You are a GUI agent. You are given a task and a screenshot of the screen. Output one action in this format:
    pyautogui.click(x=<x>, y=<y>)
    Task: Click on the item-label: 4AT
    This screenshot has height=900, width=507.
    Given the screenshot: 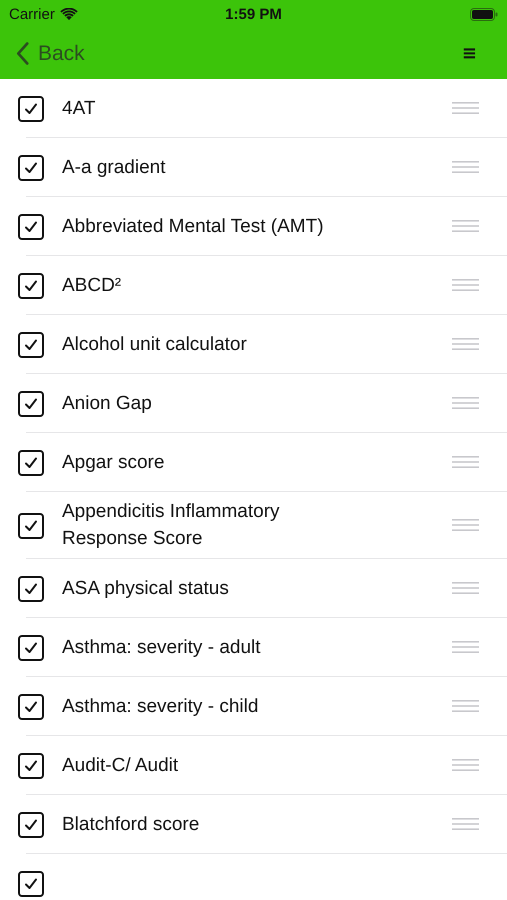 What is the action you would take?
    pyautogui.click(x=79, y=108)
    